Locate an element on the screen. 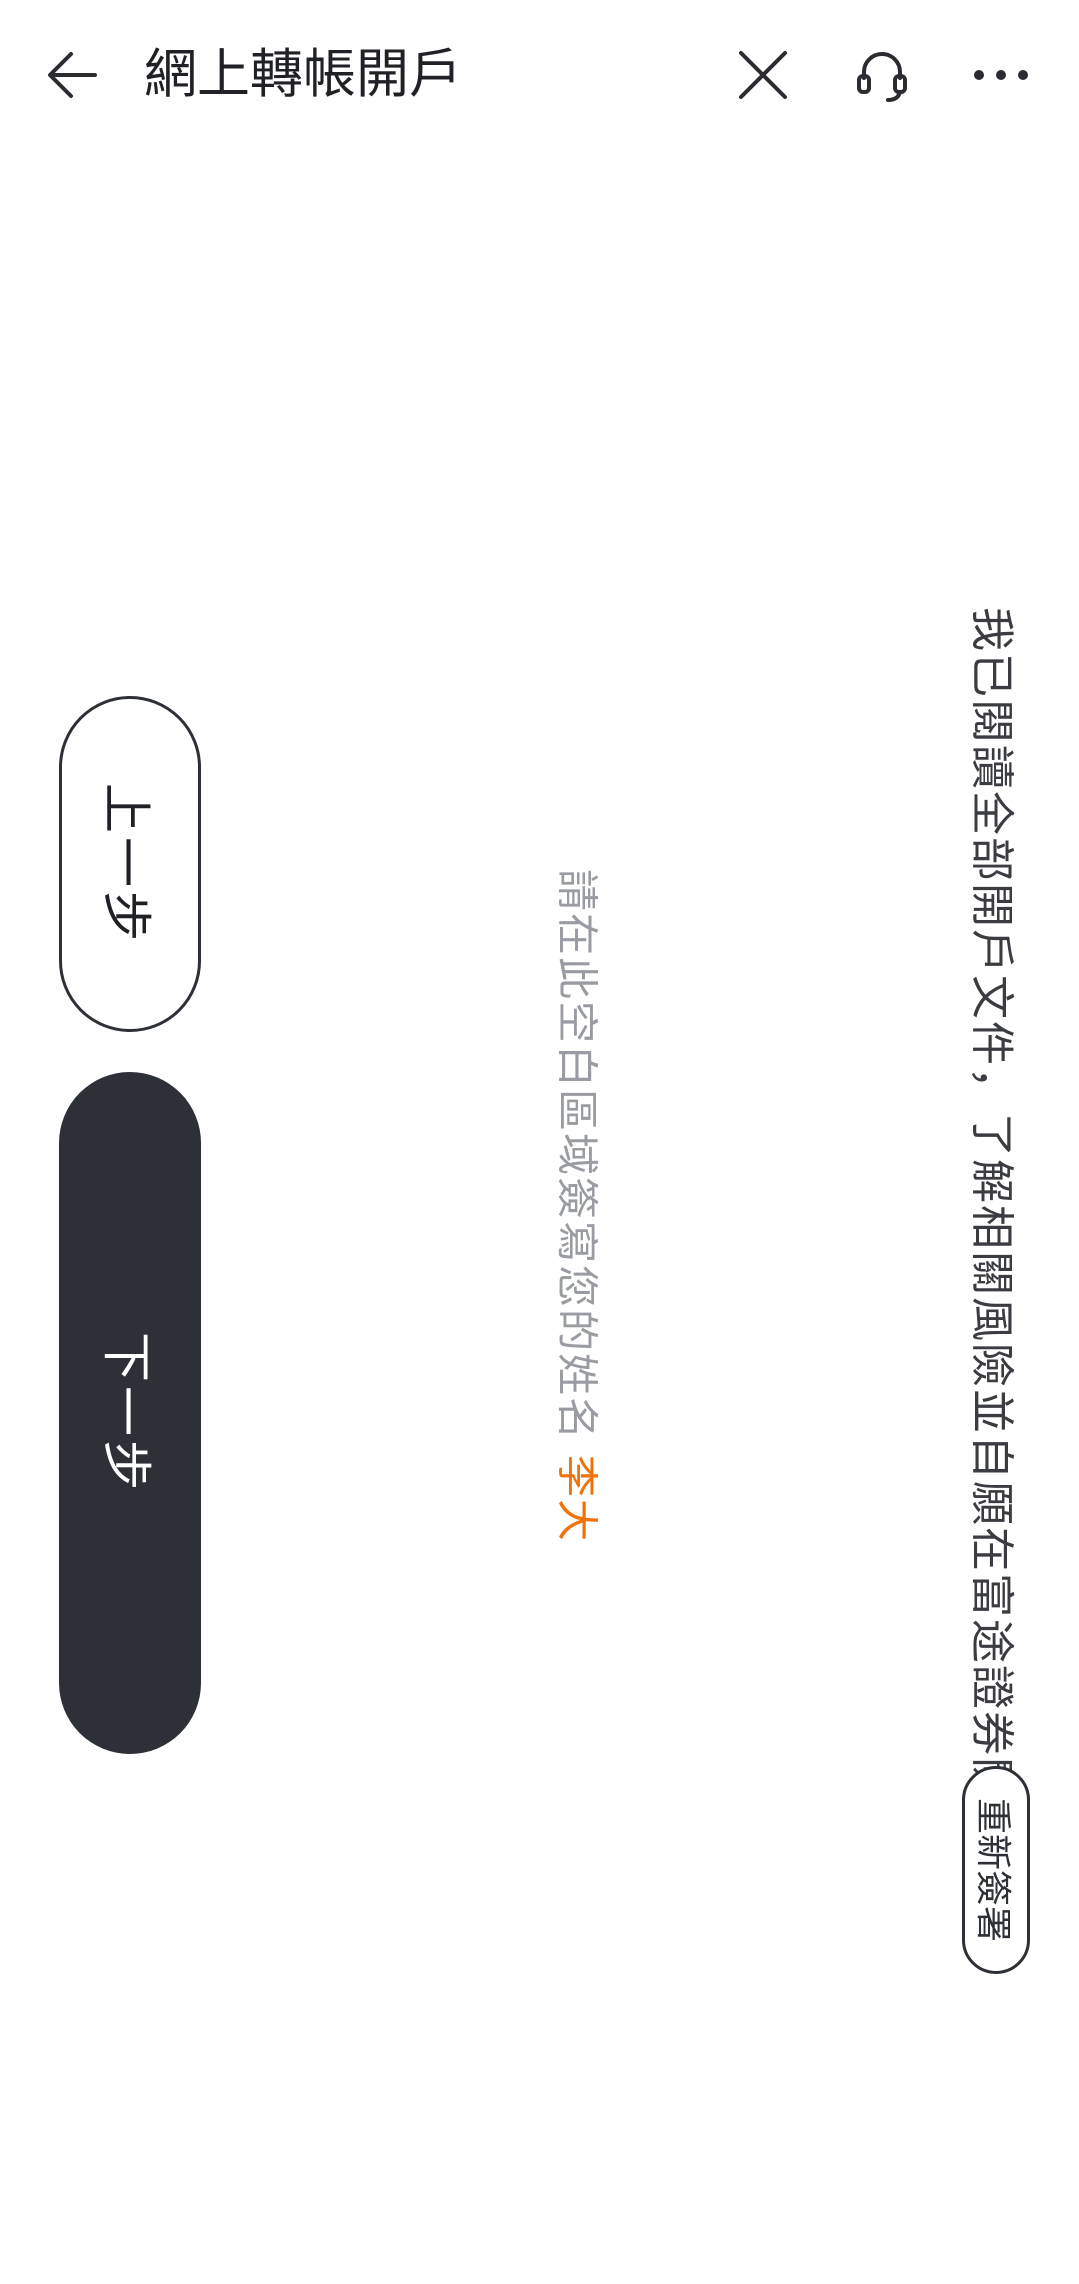  headset-icon is located at coordinates (882, 77).